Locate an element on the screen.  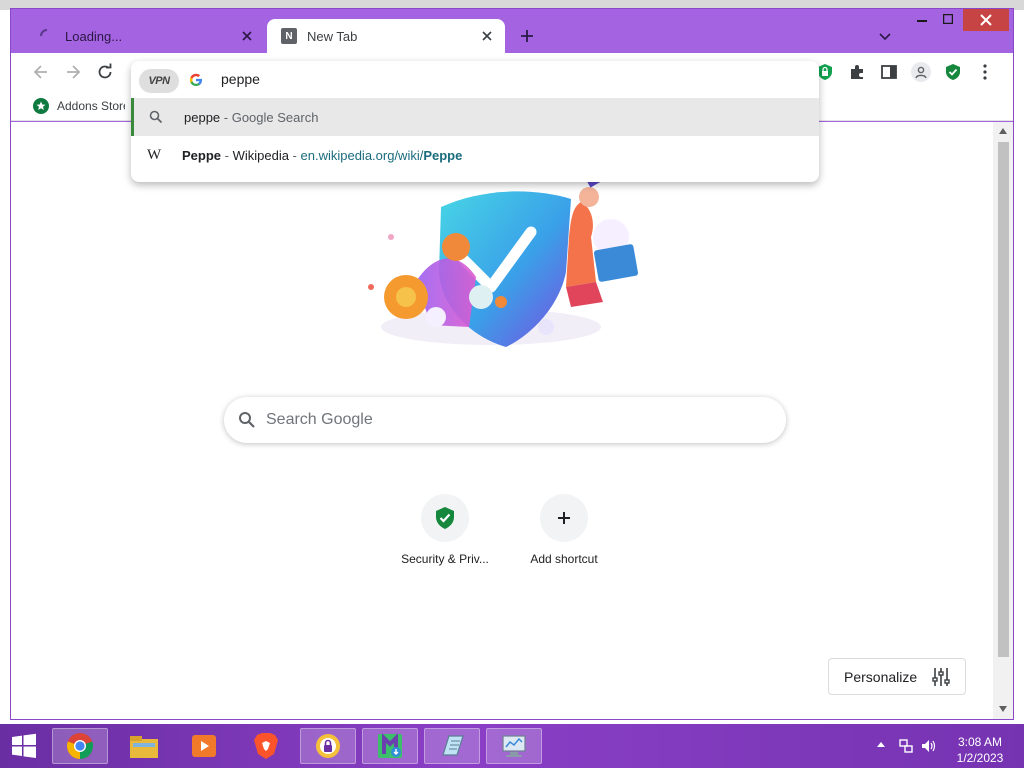
minimize-button is located at coordinates (922, 19).